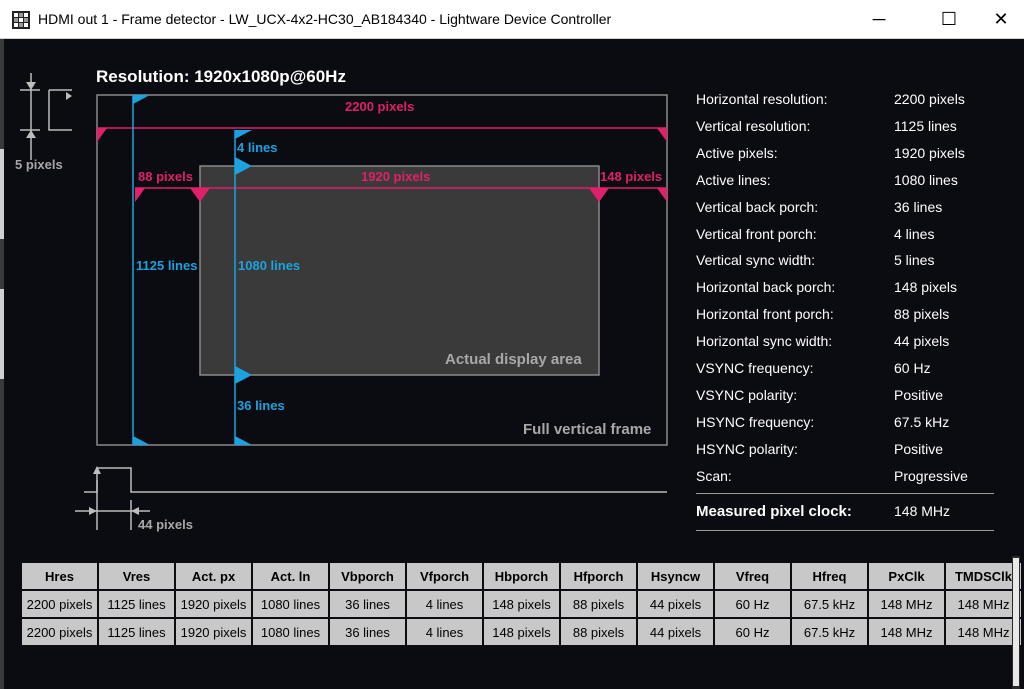 This screenshot has height=689, width=1024. Describe the element at coordinates (829, 576) in the screenshot. I see `column-header: Hfreq` at that location.